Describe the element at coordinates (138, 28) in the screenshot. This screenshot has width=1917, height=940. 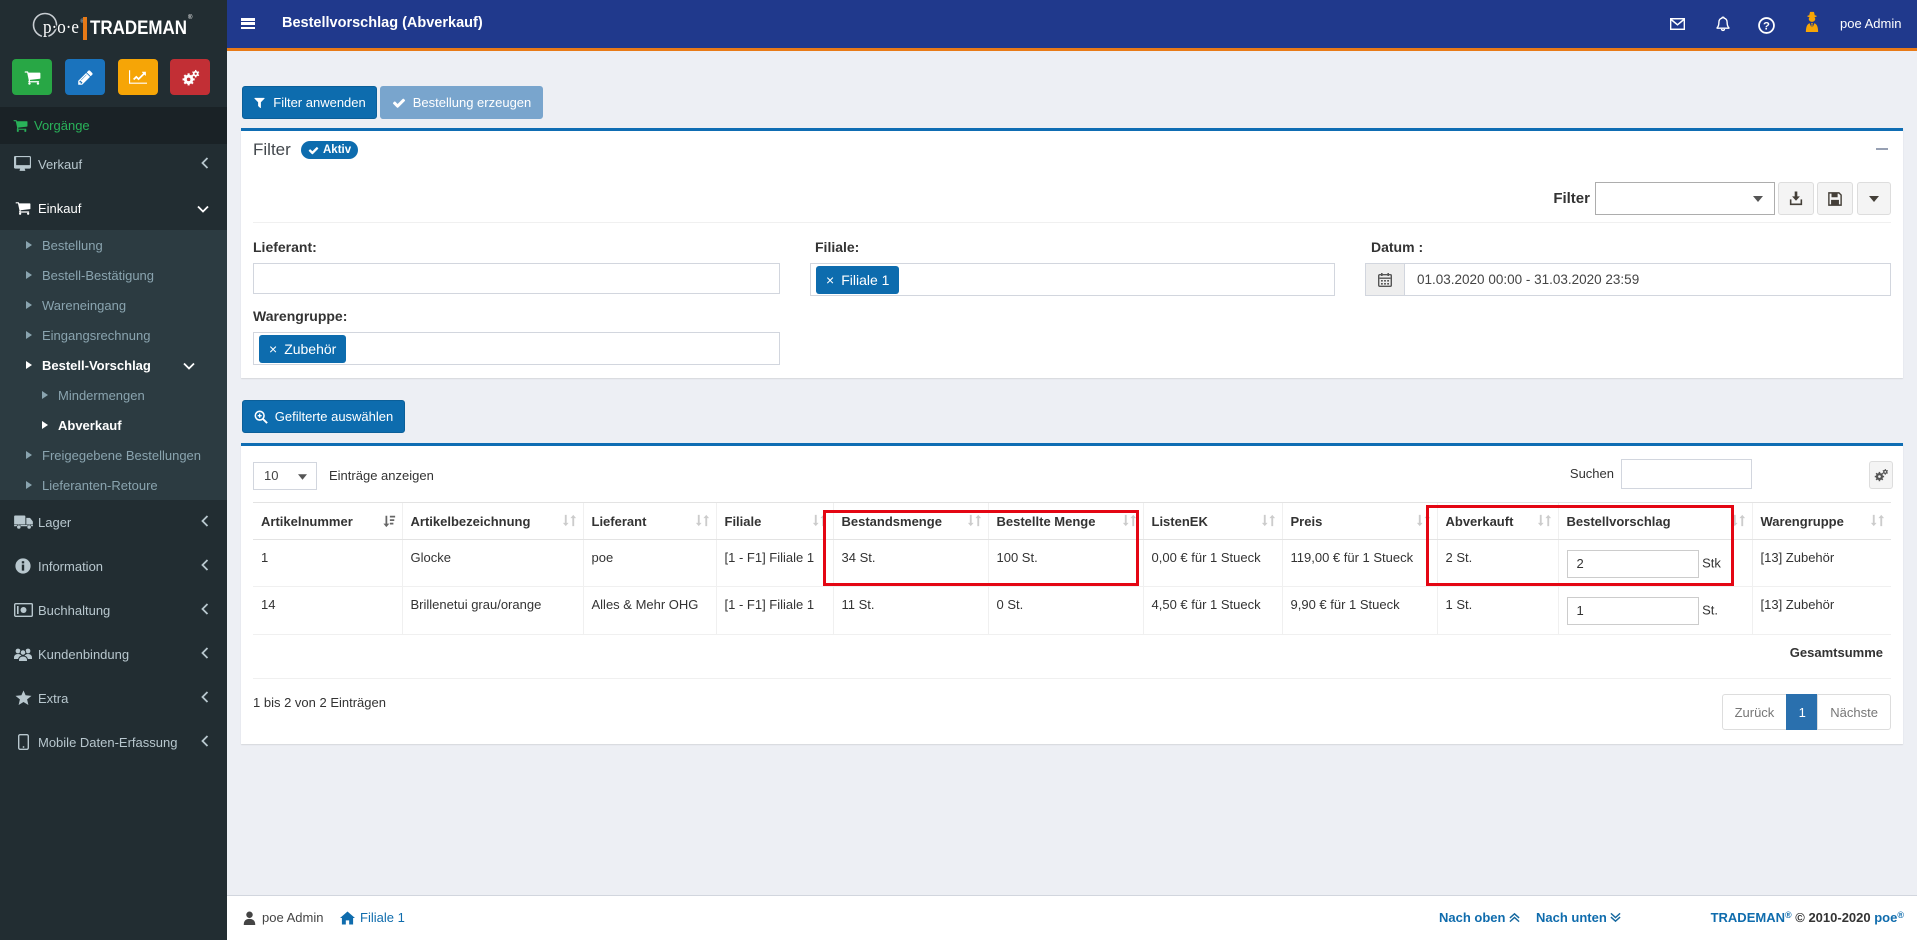
I see `svg-text: TRADEMAN` at that location.